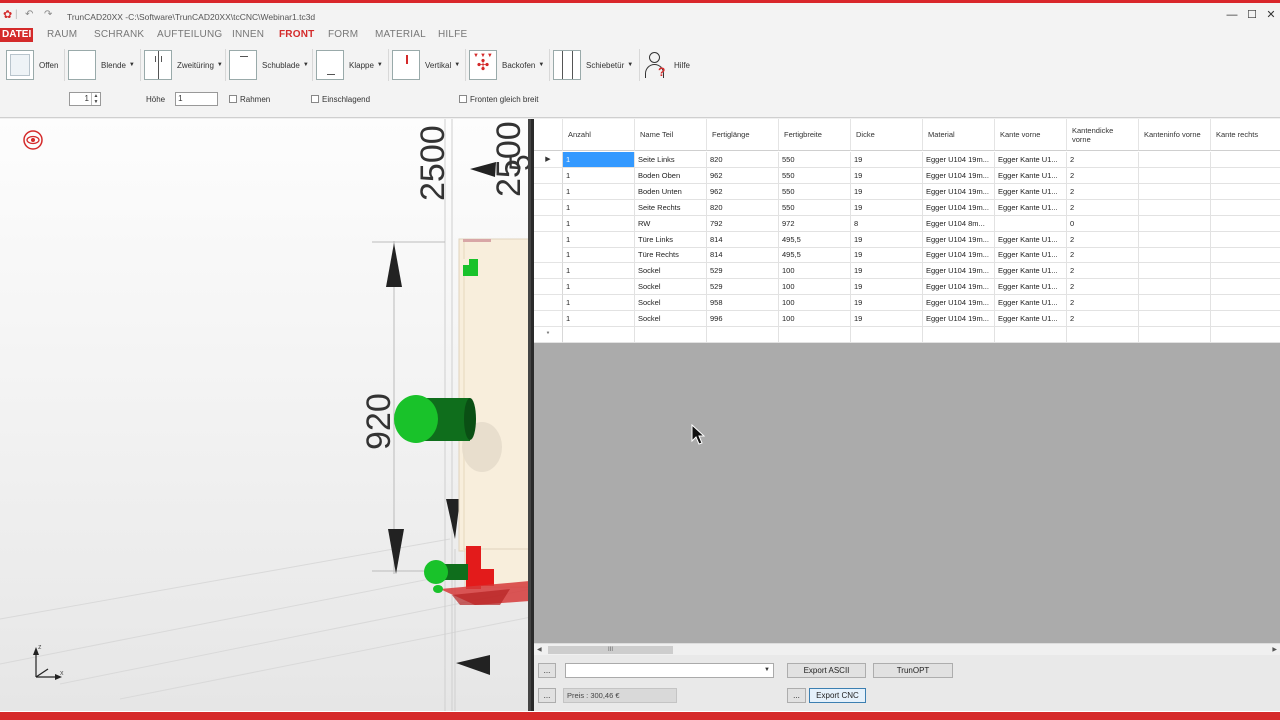  I want to click on grid-cell: Seite Links, so click(671, 160).